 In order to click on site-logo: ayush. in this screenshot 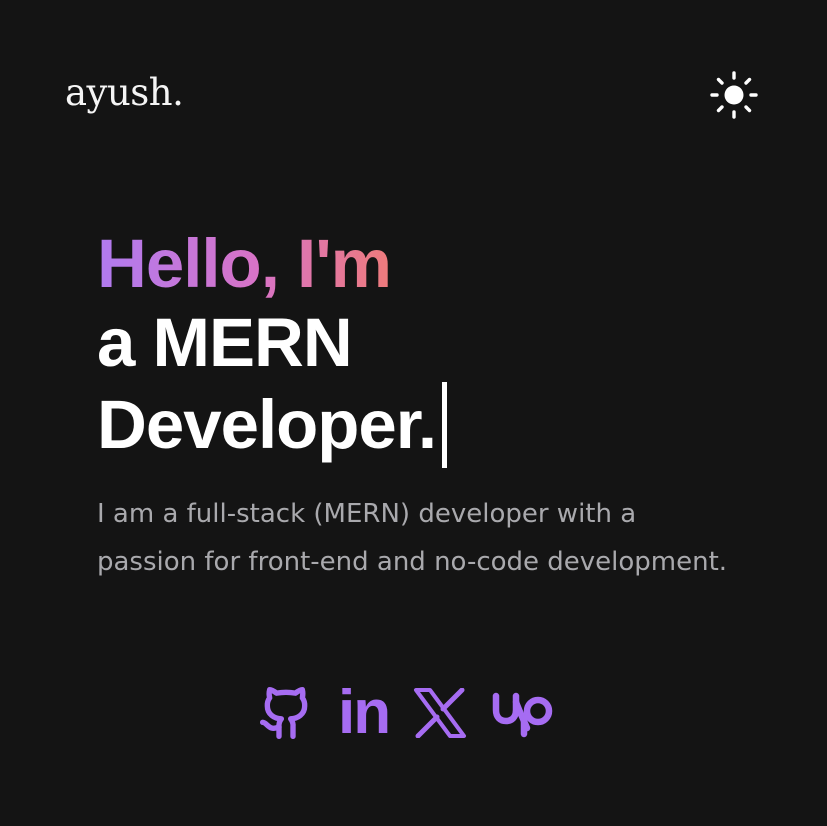, I will do `click(124, 92)`.